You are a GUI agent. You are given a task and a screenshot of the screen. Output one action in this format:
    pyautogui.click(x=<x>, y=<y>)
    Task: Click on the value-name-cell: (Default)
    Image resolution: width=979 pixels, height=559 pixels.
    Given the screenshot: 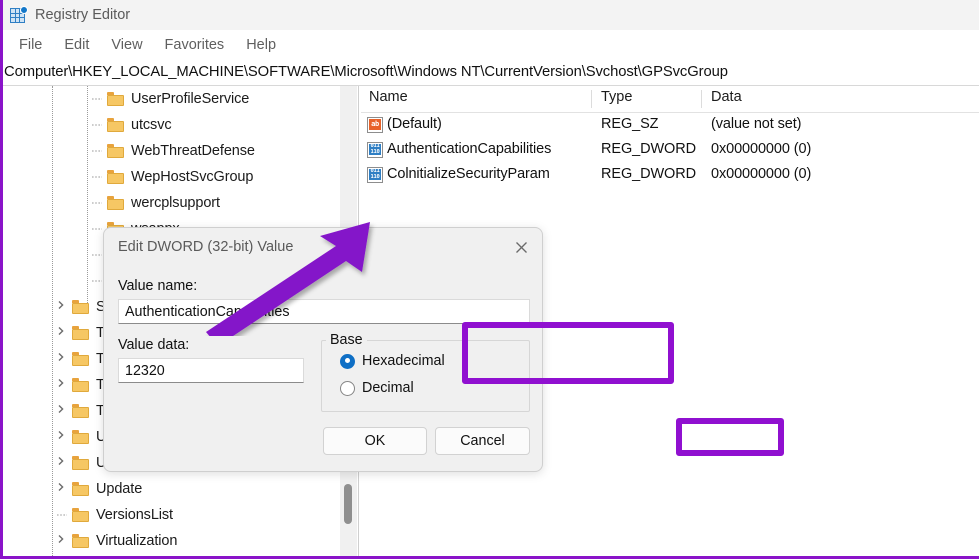 What is the action you would take?
    pyautogui.click(x=414, y=124)
    